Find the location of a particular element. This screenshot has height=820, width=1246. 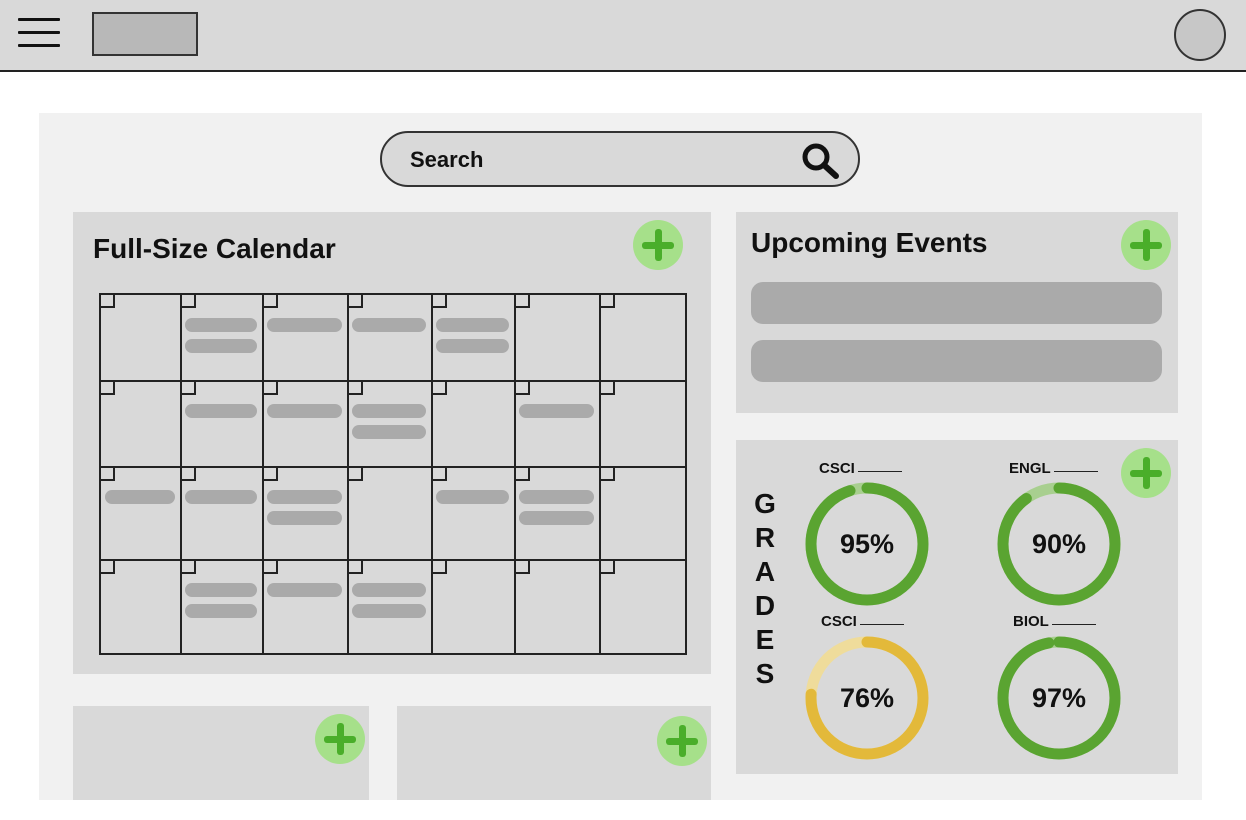

search-icon is located at coordinates (820, 161).